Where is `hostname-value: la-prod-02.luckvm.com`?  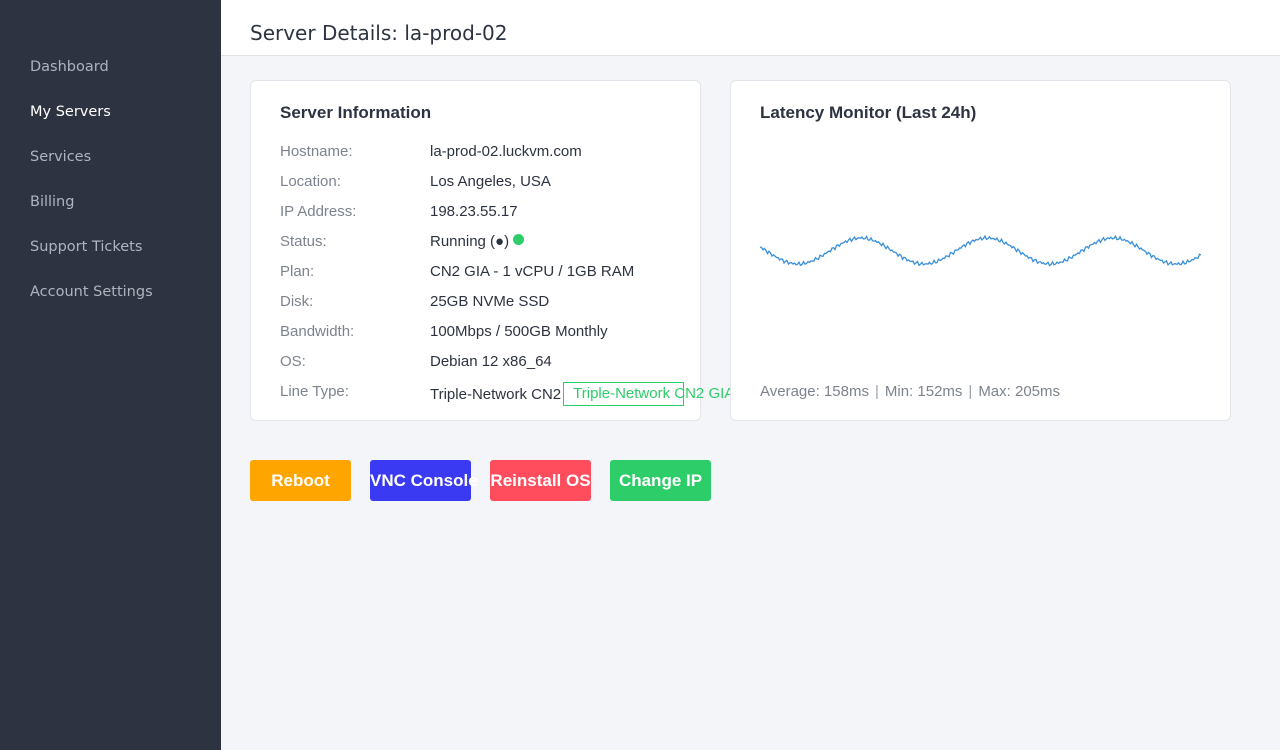
hostname-value: la-prod-02.luckvm.com is located at coordinates (506, 151).